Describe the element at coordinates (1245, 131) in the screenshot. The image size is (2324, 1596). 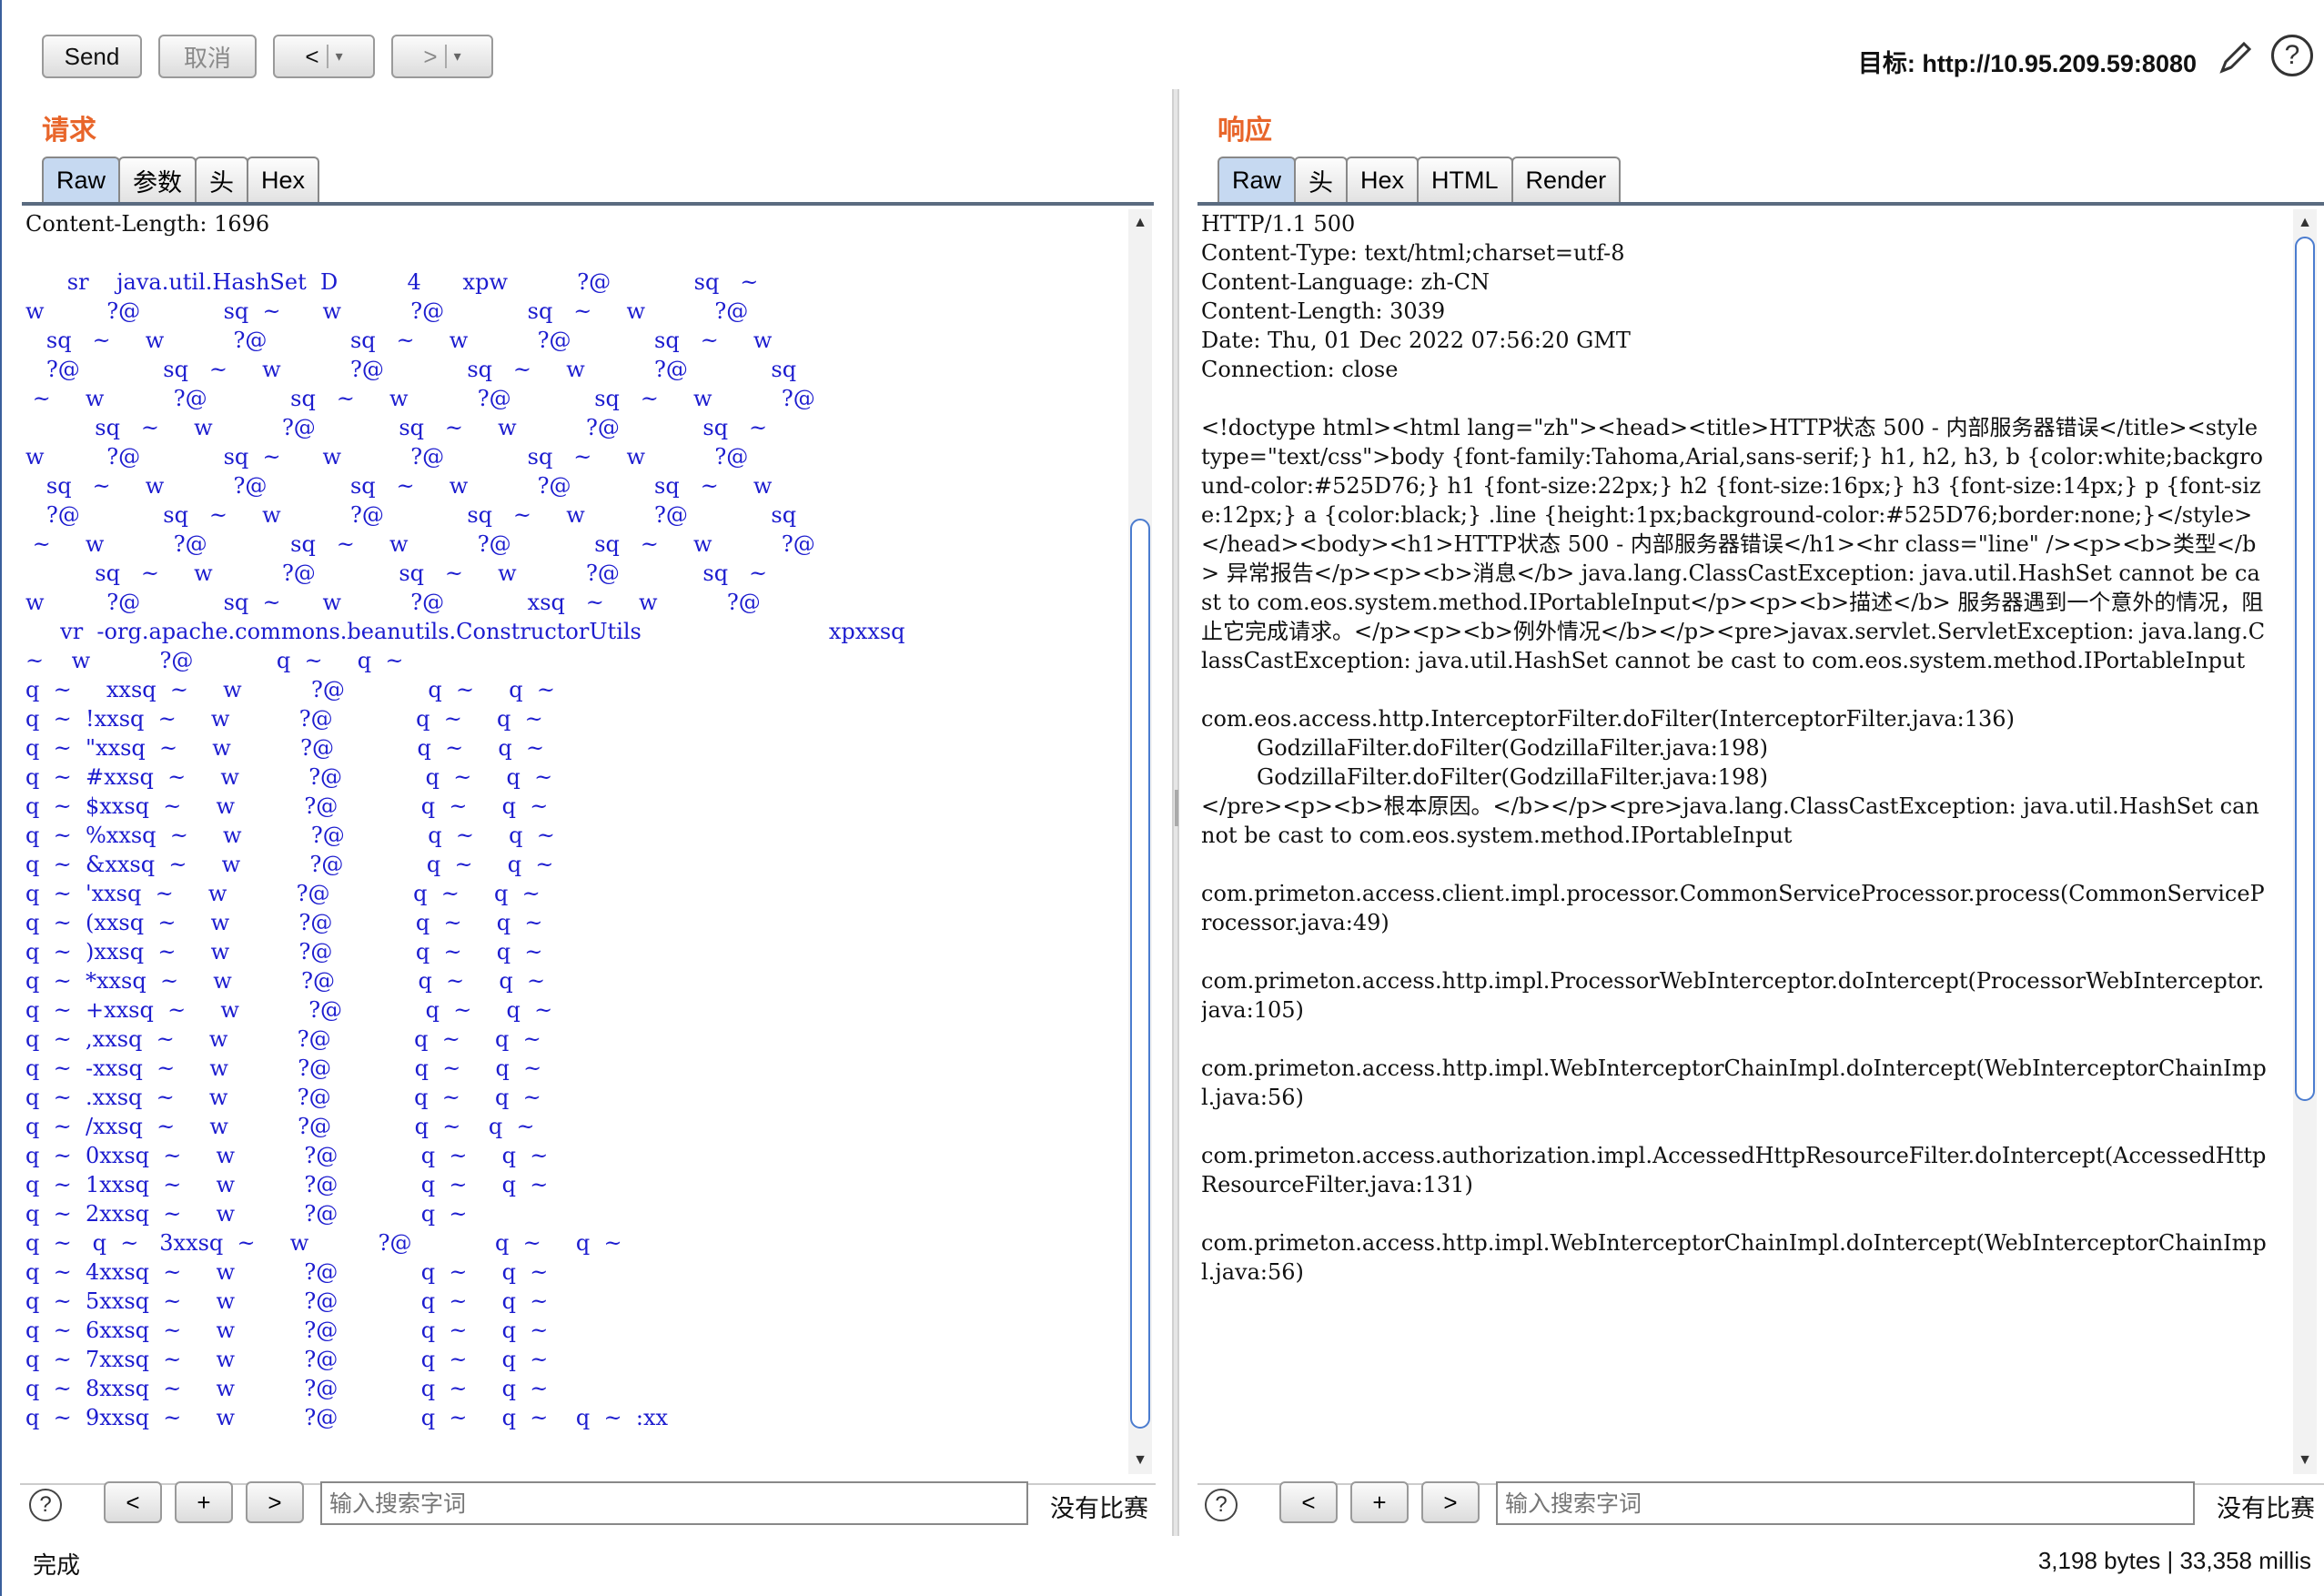
I see `response-title: 响应` at that location.